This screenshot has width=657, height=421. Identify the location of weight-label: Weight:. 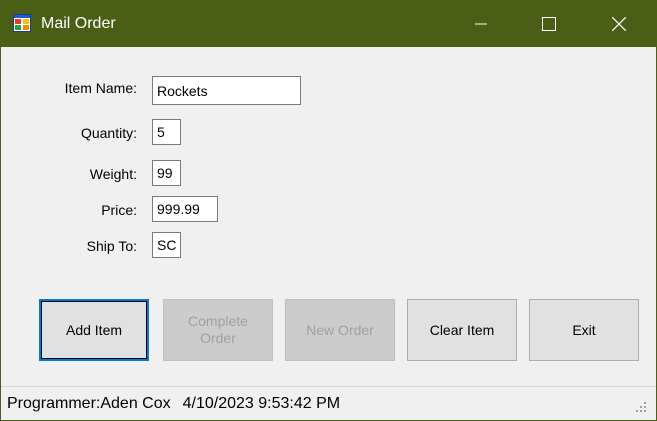
(113, 174).